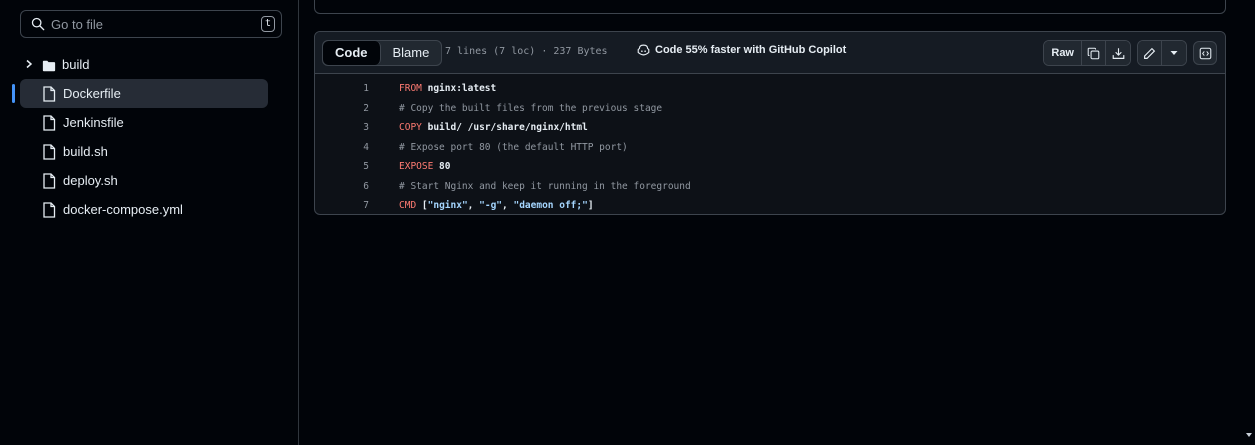 The height and width of the screenshot is (445, 1255). I want to click on tree-item-build: build, so click(144, 64).